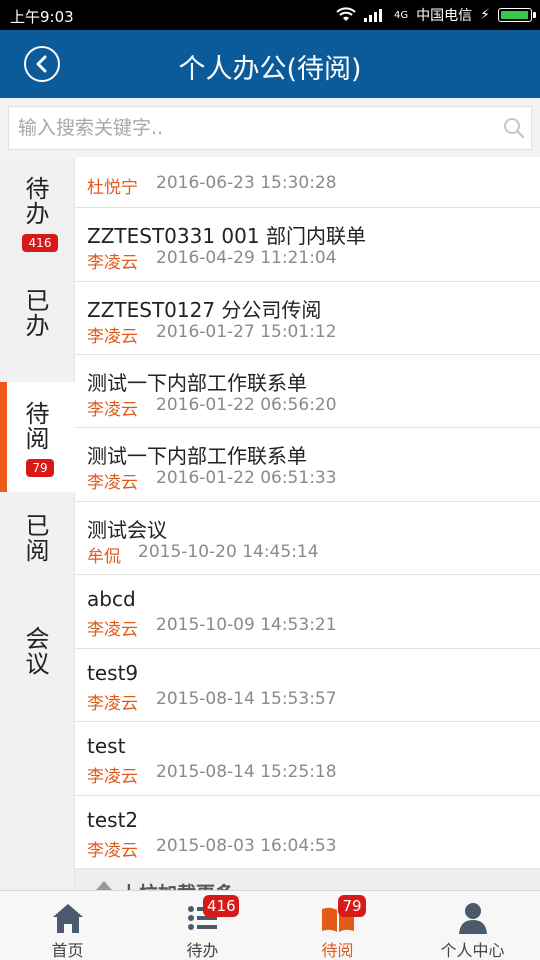 This screenshot has height=960, width=540. What do you see at coordinates (472, 918) in the screenshot?
I see `person-icon` at bounding box center [472, 918].